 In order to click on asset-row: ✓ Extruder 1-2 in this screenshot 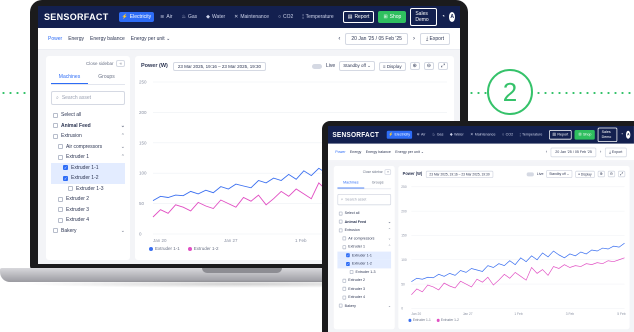, I will do `click(364, 263)`.